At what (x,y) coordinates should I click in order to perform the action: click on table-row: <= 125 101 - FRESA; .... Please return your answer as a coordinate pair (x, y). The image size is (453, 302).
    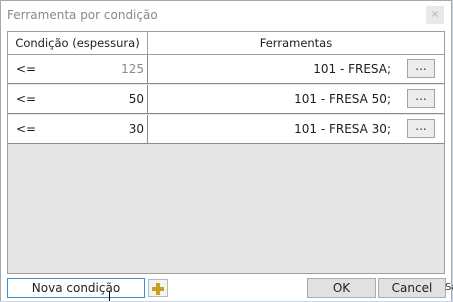
    Looking at the image, I should click on (226, 69).